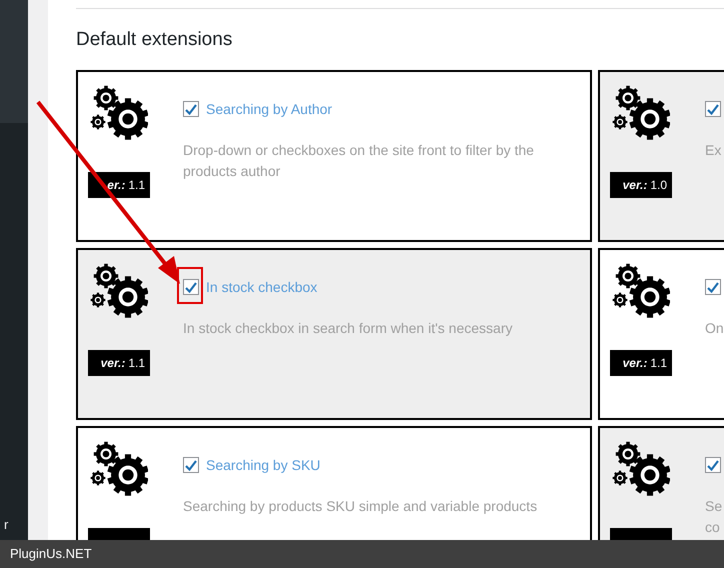 Image resolution: width=724 pixels, height=568 pixels. Describe the element at coordinates (348, 328) in the screenshot. I see `extension-description: In stock checkbox in search form when it's necessary` at that location.